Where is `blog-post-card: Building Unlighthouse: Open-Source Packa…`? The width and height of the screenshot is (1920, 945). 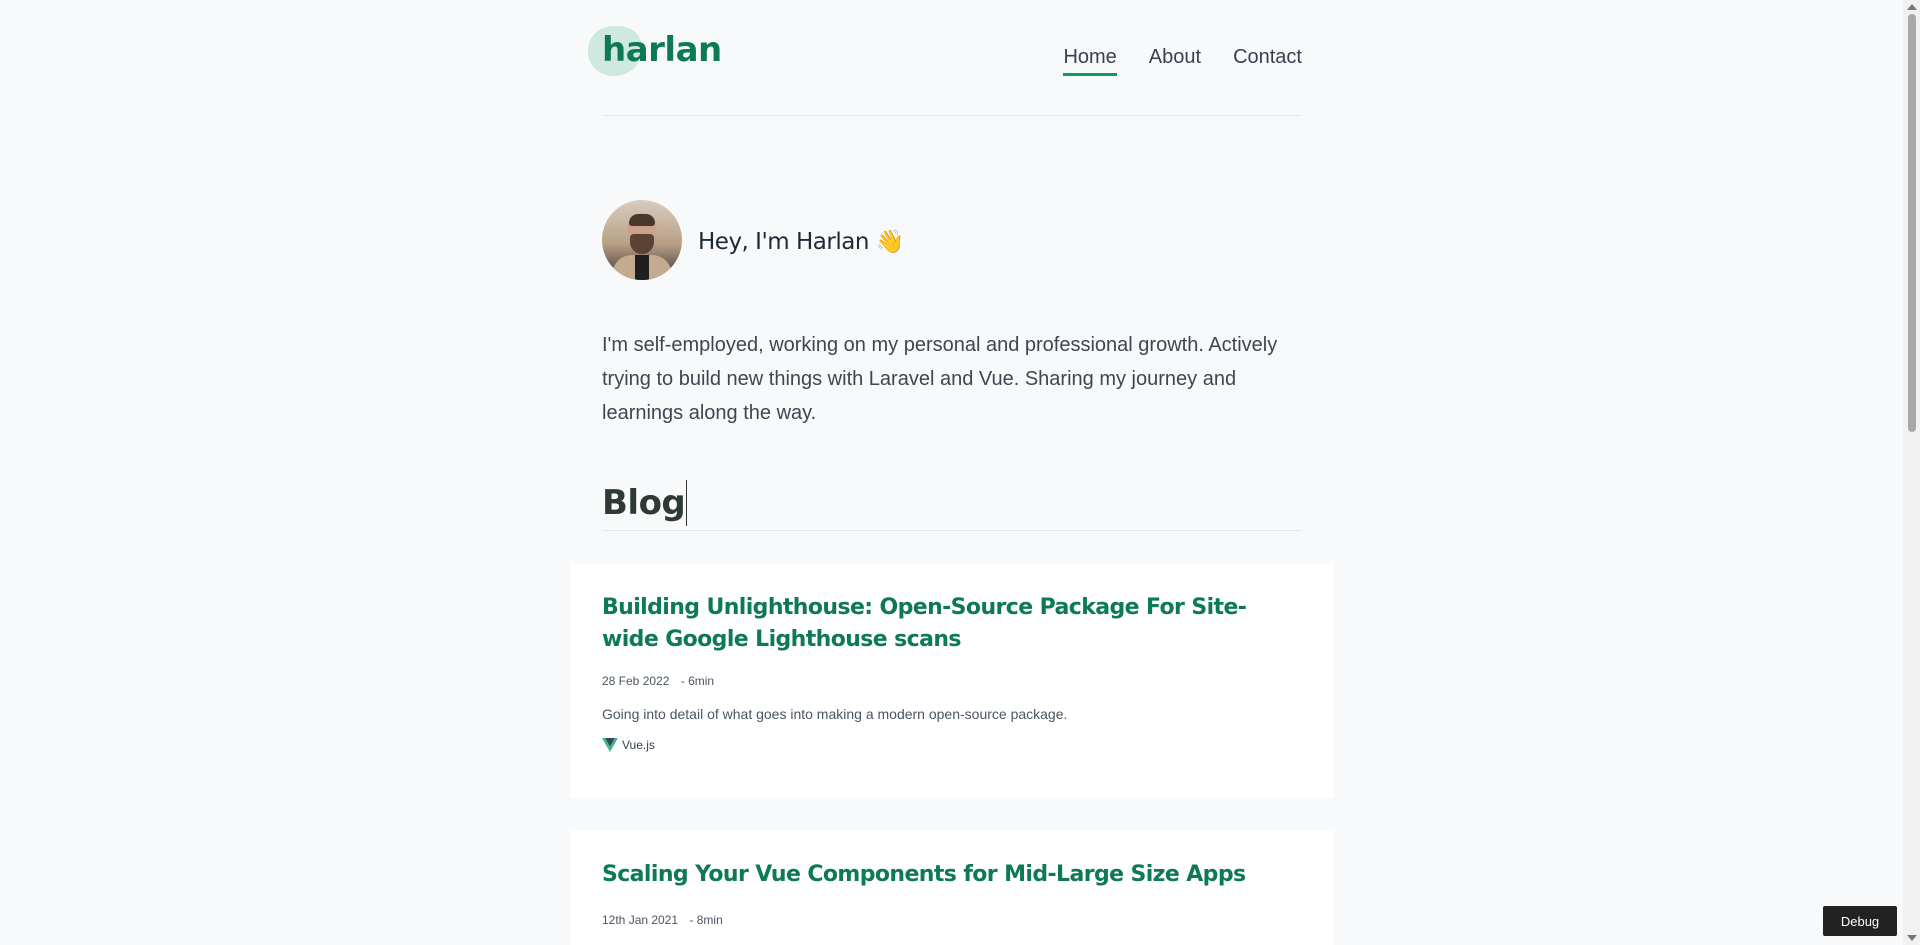
blog-post-card: Building Unlighthouse: Open-Source Packa… is located at coordinates (952, 681).